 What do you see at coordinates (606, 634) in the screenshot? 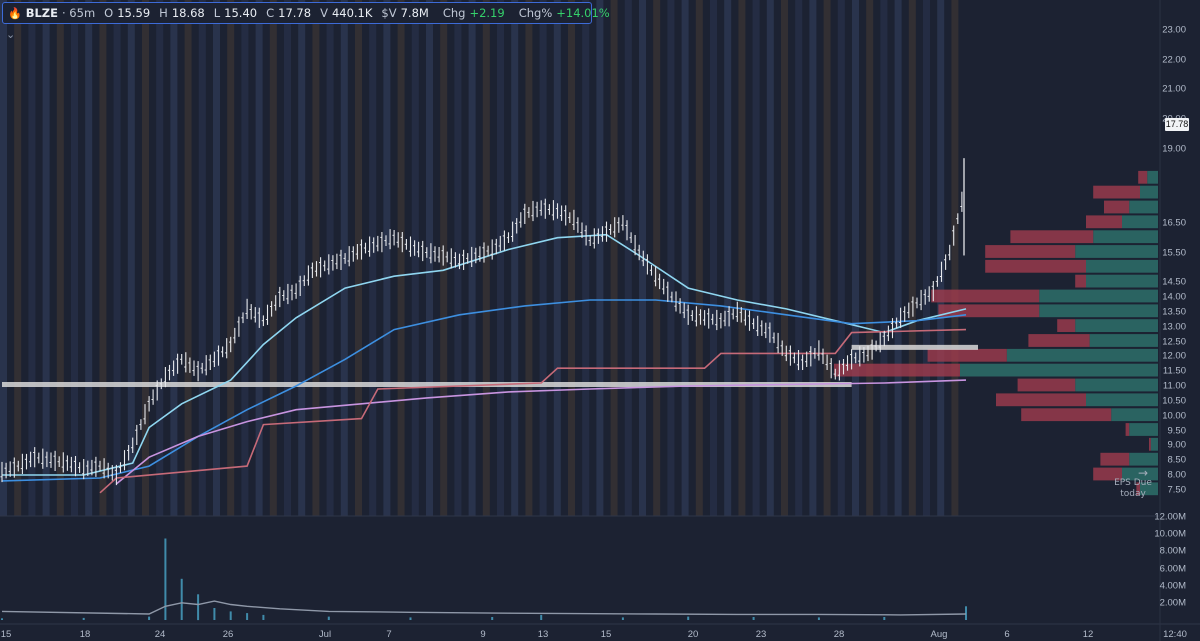
I see `time-tick-label: 15` at bounding box center [606, 634].